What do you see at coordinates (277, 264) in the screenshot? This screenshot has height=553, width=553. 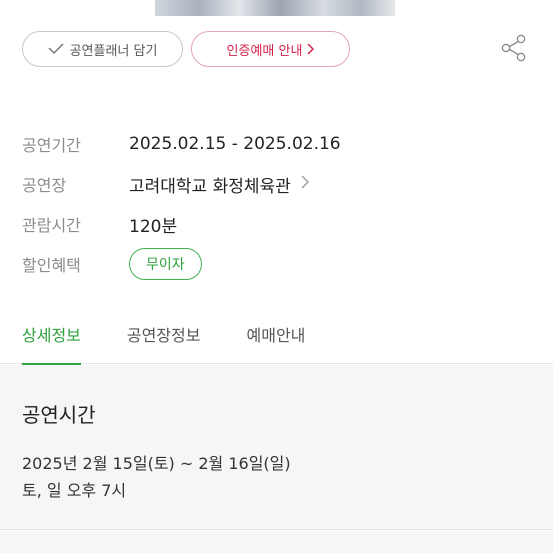 I see `info-row-discount: 할인혜택 무이자` at bounding box center [277, 264].